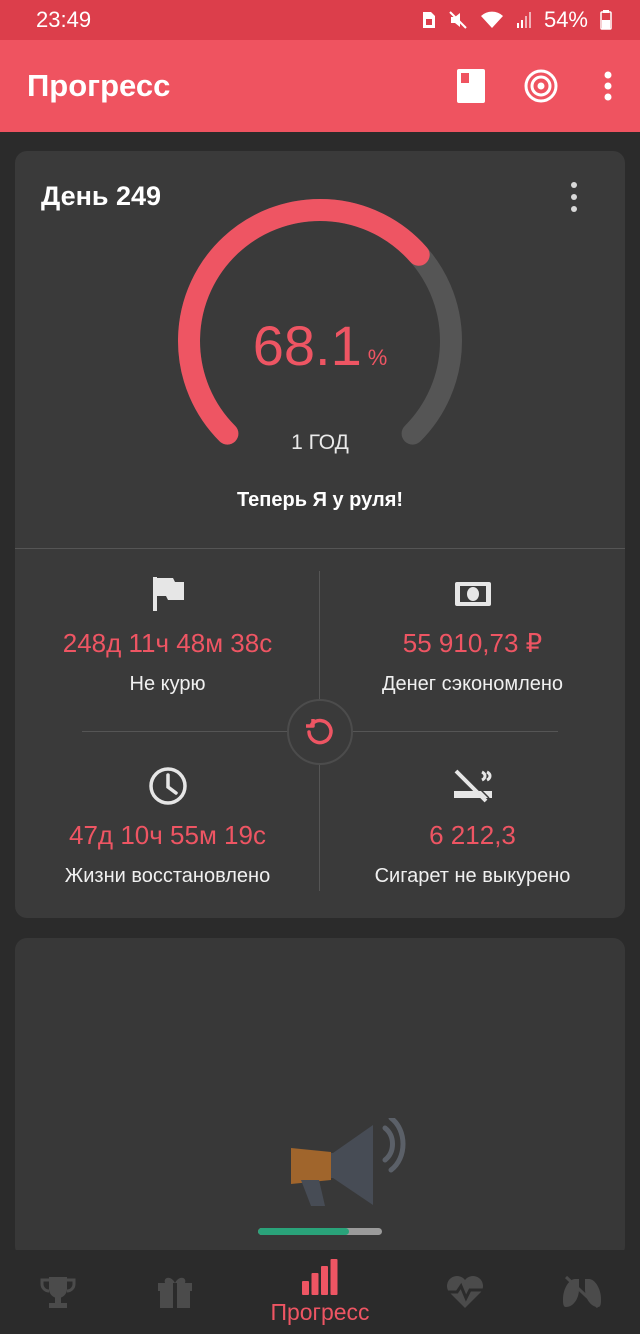 This screenshot has width=640, height=1334. I want to click on stat-cigarettes-not-smoked: 6 212,3 Сигарет не выкурено, so click(472, 827).